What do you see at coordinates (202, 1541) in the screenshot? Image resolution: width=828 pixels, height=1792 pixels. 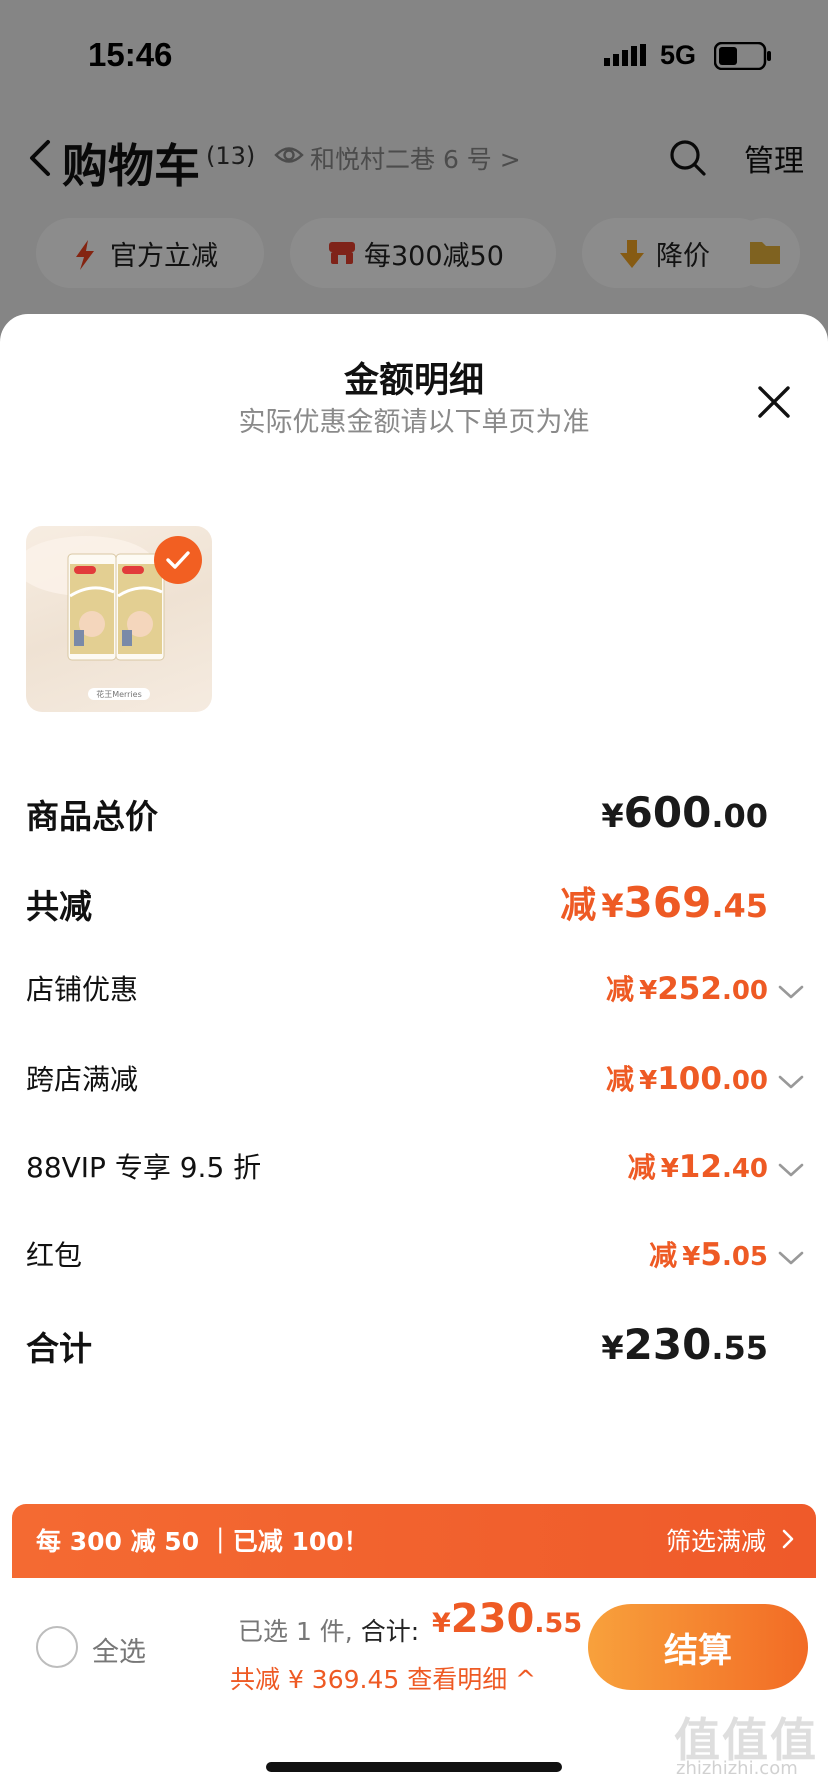 I see `promo-text: 每 300 减 50 ｜已减 100！` at bounding box center [202, 1541].